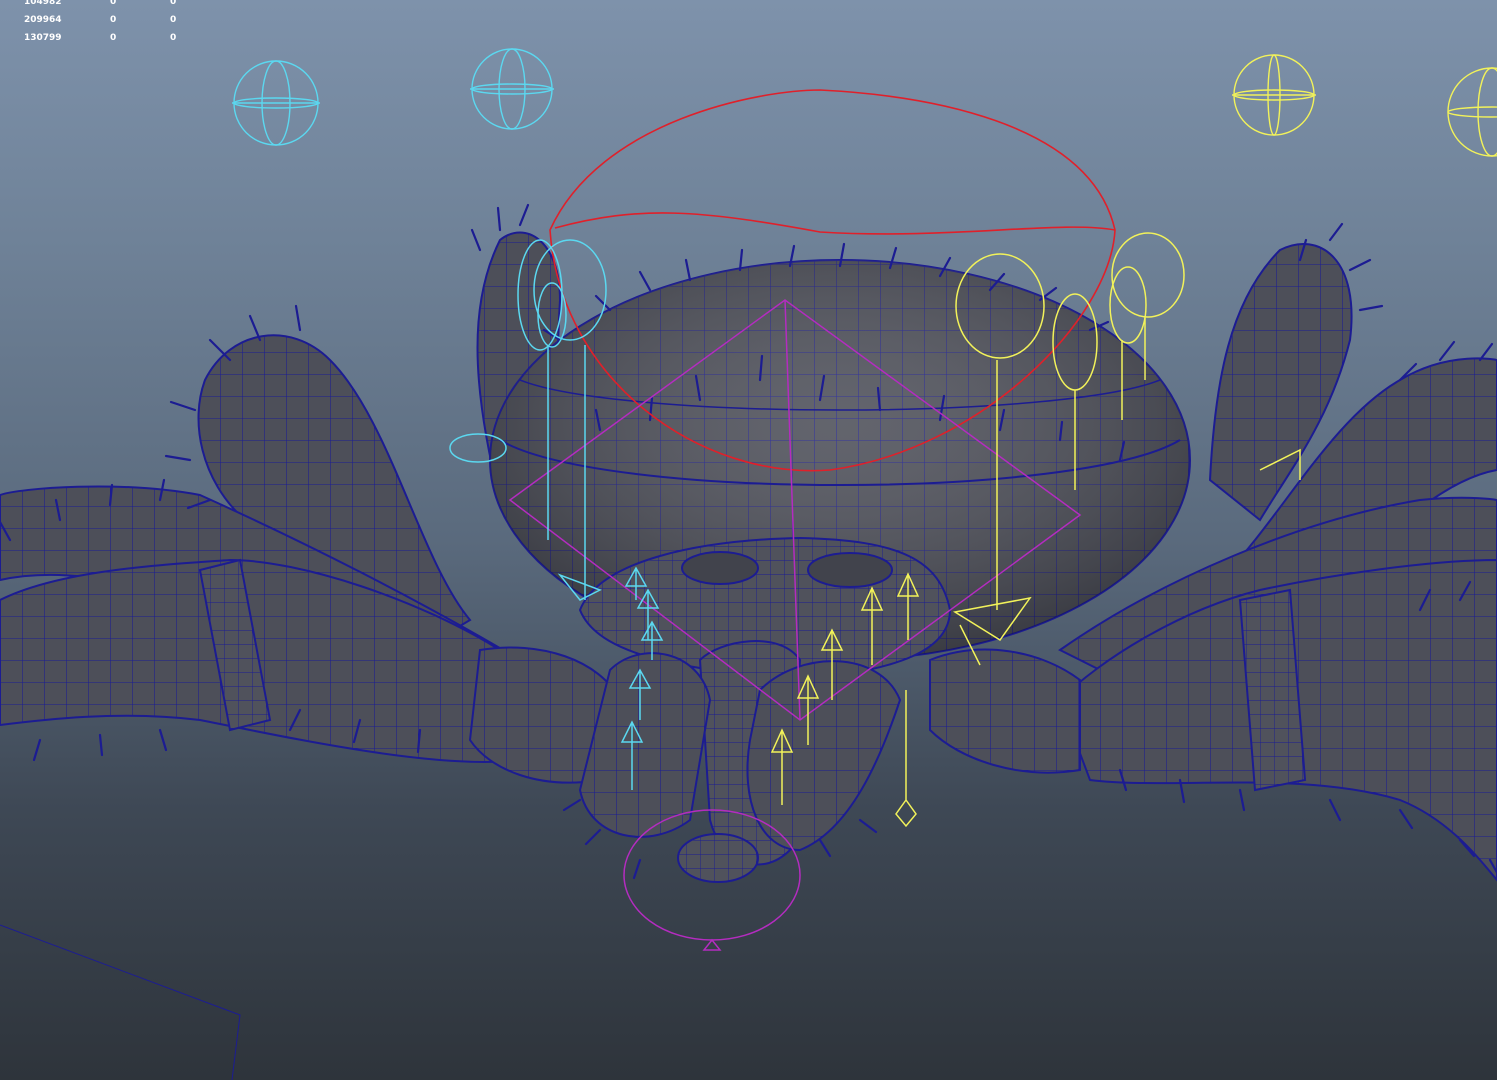  I want to click on hud-value: 209964, so click(43, 20).